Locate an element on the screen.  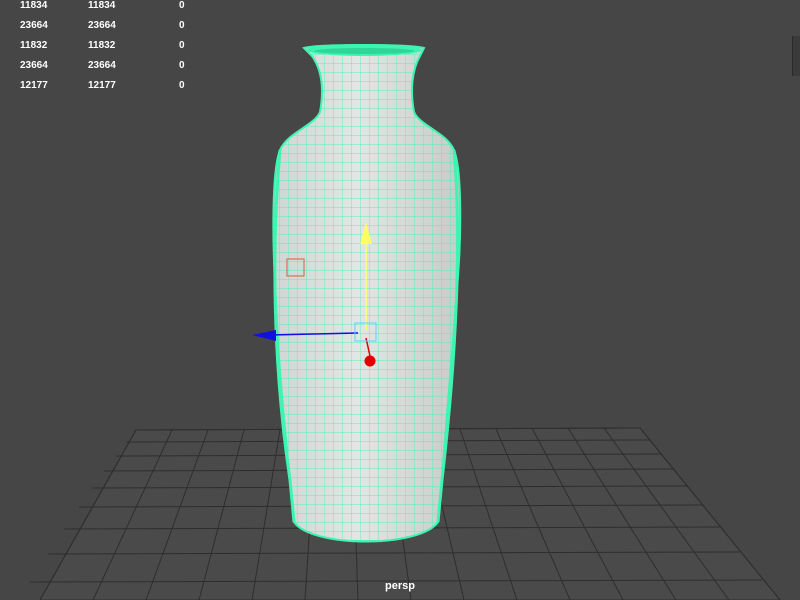
x-axis-arrow-icon is located at coordinates (264, 335).